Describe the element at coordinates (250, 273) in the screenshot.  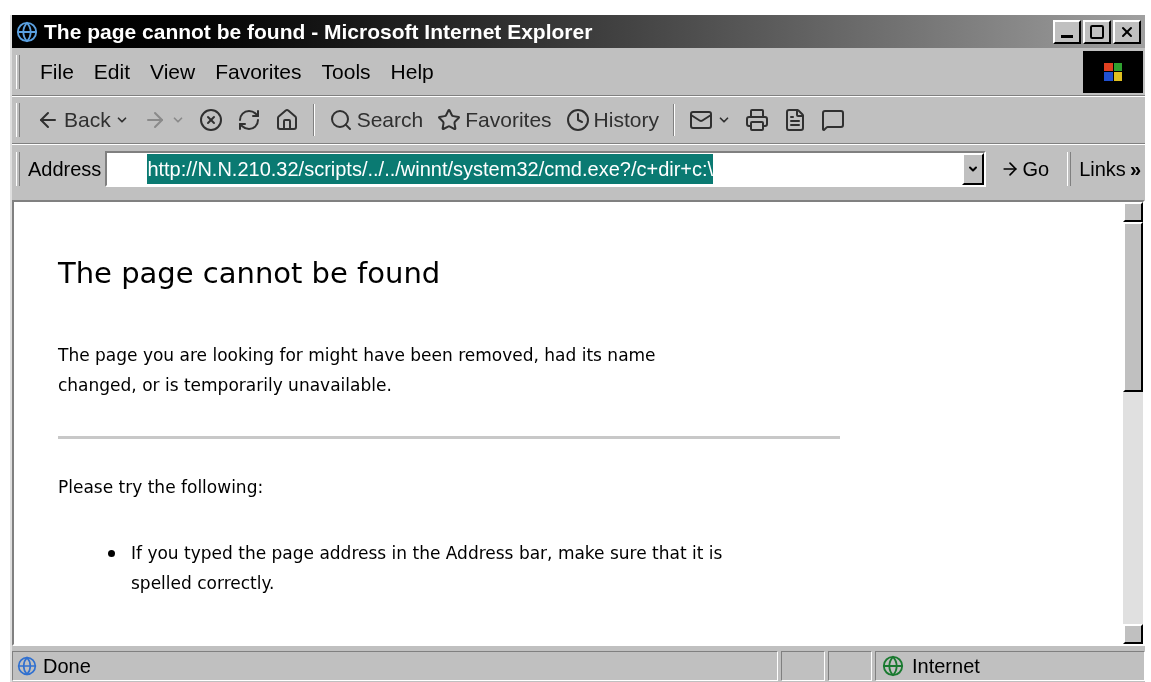
I see `page-heading: The page cannot be found` at that location.